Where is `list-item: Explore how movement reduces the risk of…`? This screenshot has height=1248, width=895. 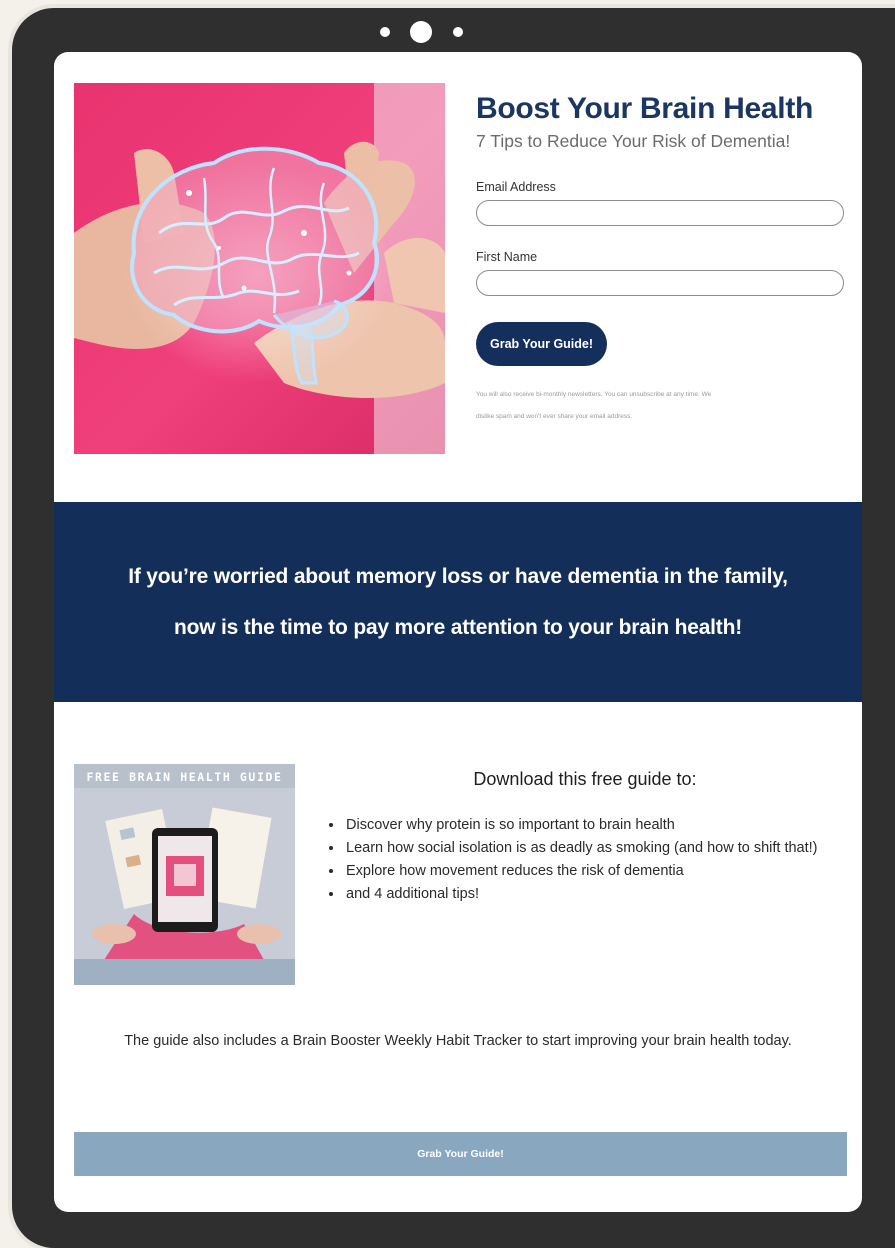 list-item: Explore how movement reduces the risk of… is located at coordinates (603, 871).